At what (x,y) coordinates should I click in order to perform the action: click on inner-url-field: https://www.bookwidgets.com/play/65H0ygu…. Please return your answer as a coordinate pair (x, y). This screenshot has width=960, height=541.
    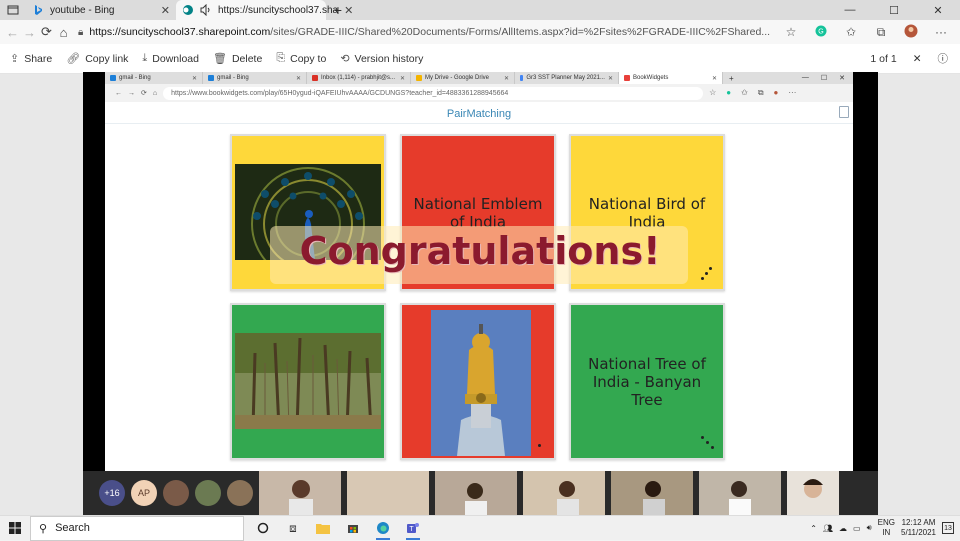
    Looking at the image, I should click on (433, 93).